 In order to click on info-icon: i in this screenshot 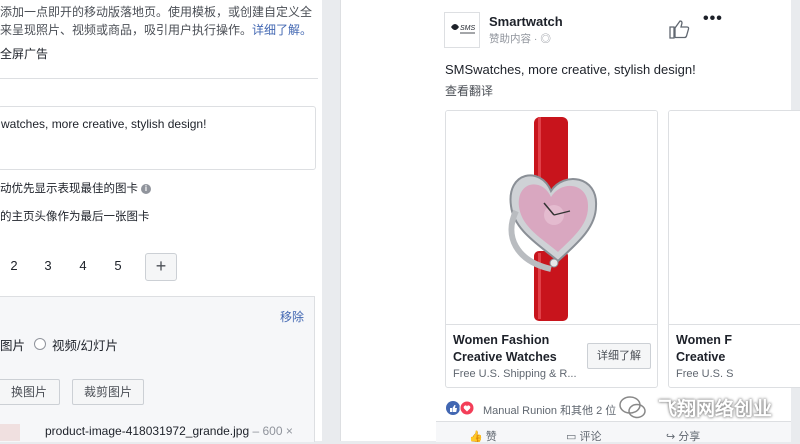, I will do `click(146, 188)`.